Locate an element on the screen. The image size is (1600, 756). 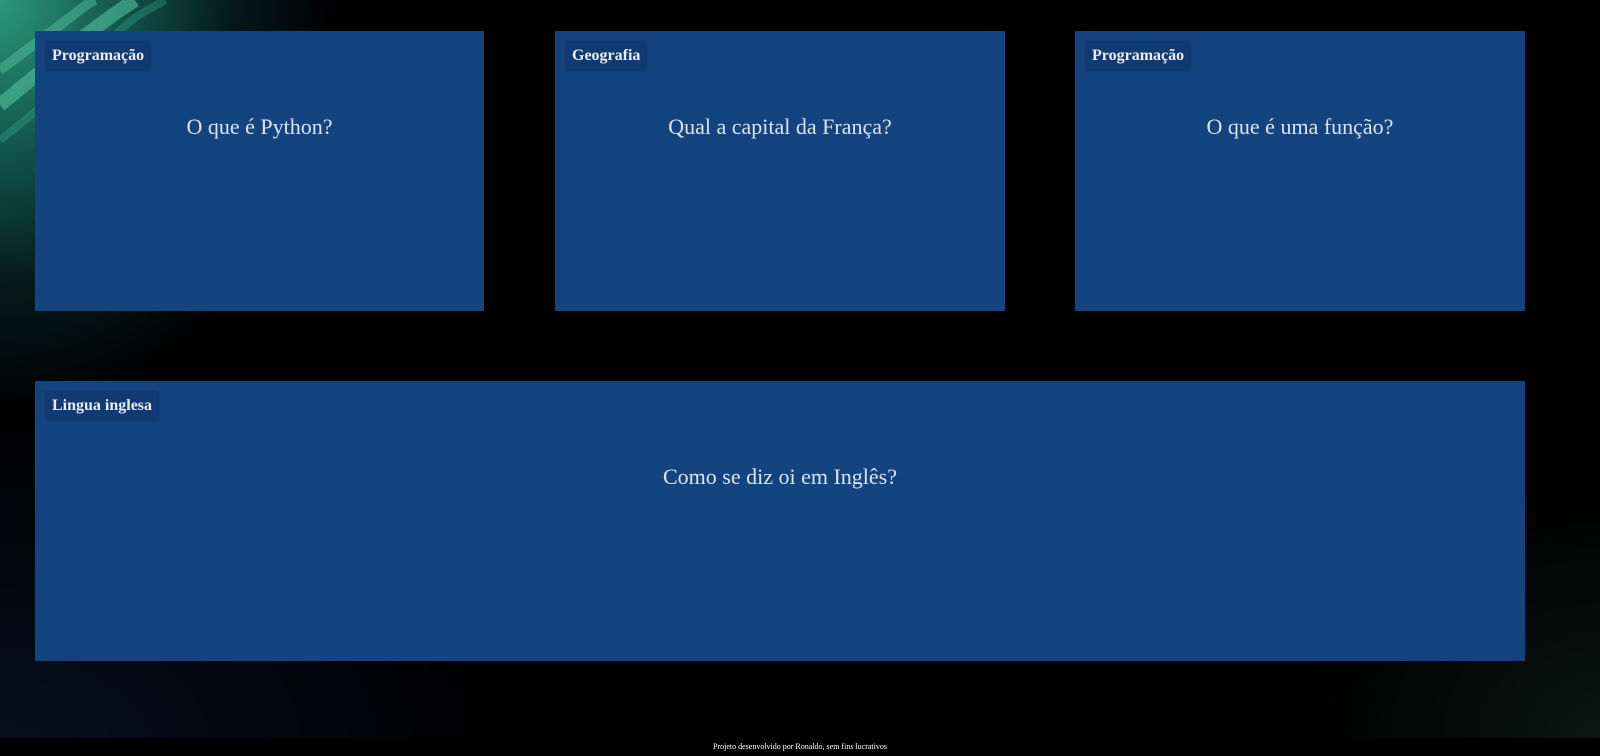
flashcard: Programação O que é uma função? is located at coordinates (1300, 171).